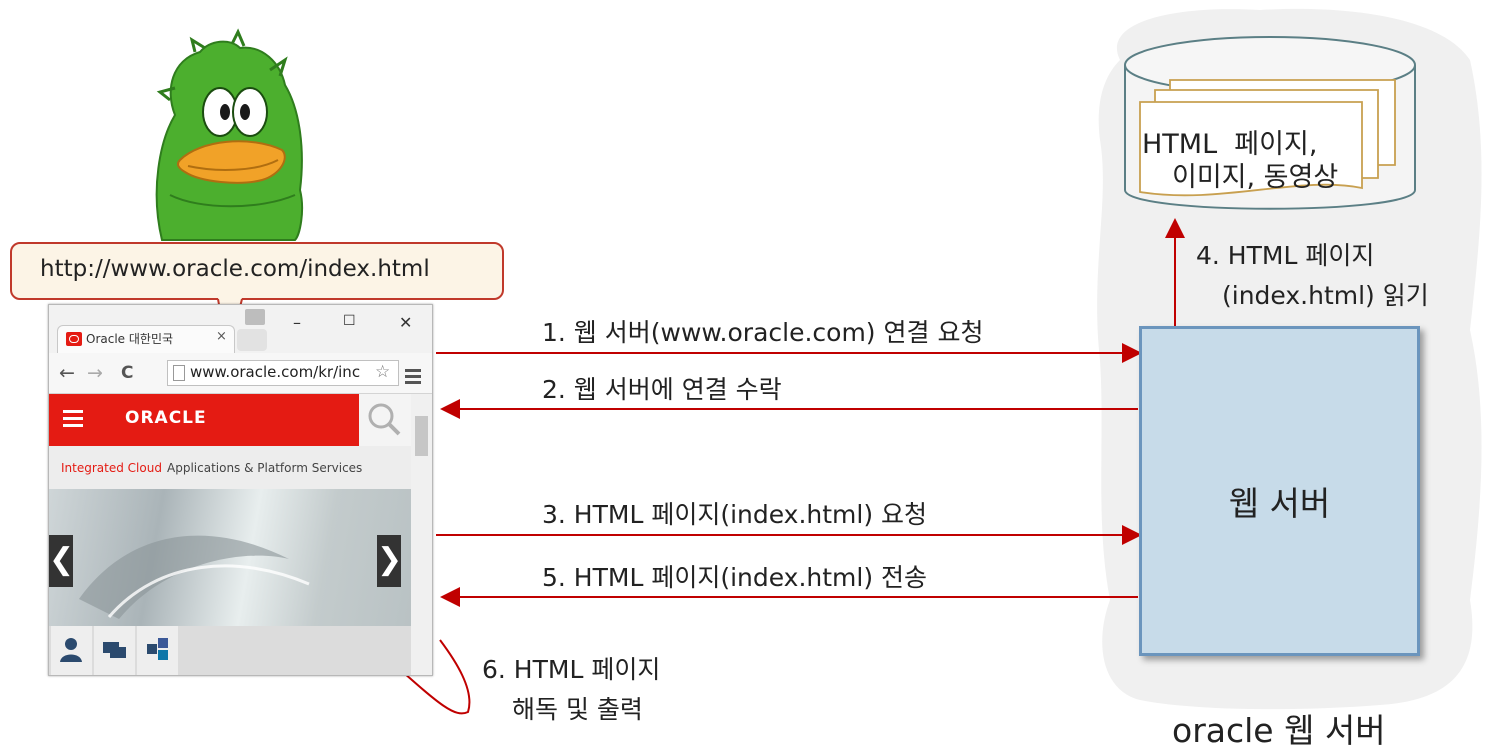  I want to click on site-search-icon, so click(385, 420).